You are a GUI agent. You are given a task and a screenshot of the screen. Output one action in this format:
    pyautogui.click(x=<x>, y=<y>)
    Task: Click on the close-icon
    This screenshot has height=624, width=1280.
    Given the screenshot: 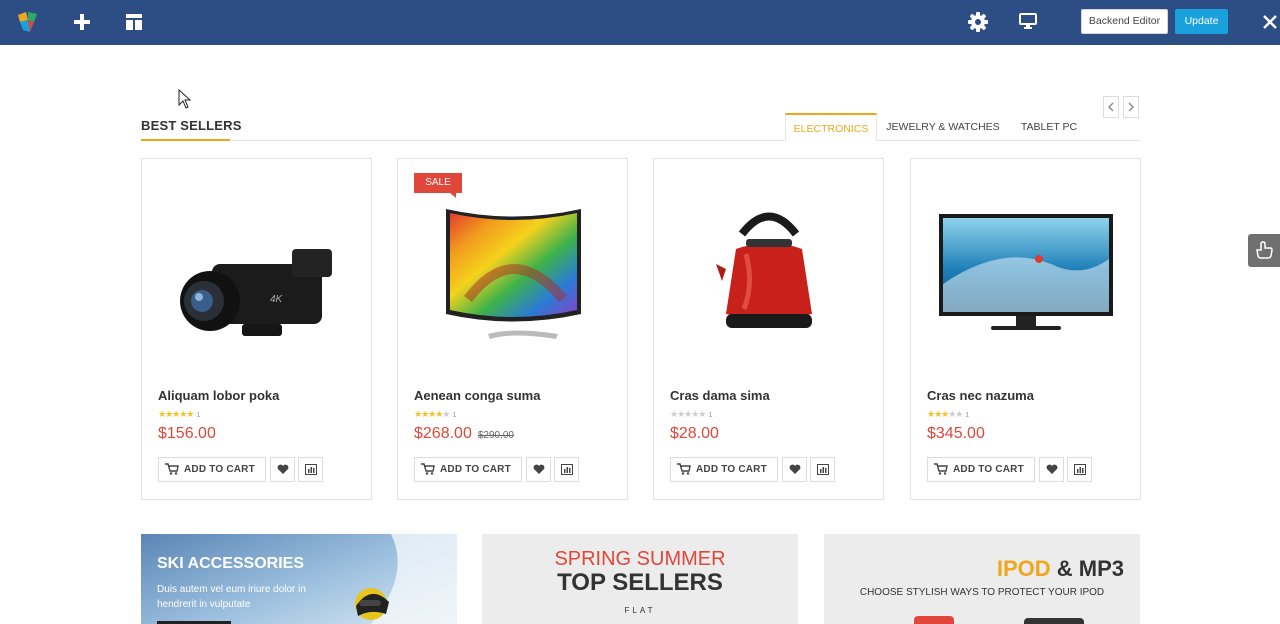 What is the action you would take?
    pyautogui.click(x=1270, y=22)
    